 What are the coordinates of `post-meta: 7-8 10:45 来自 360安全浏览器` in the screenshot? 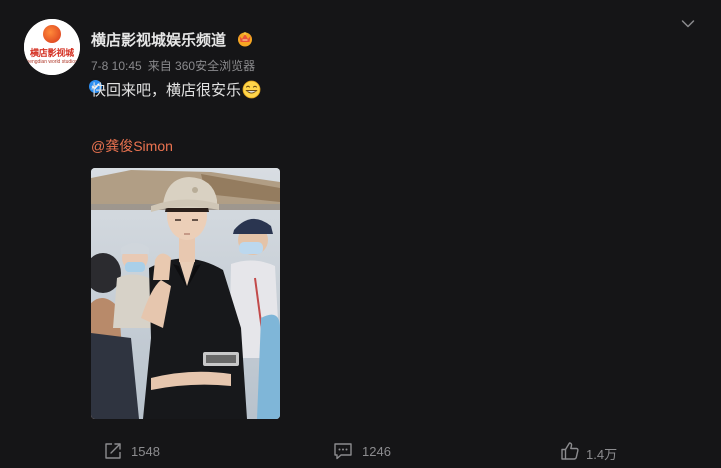 It's located at (176, 65).